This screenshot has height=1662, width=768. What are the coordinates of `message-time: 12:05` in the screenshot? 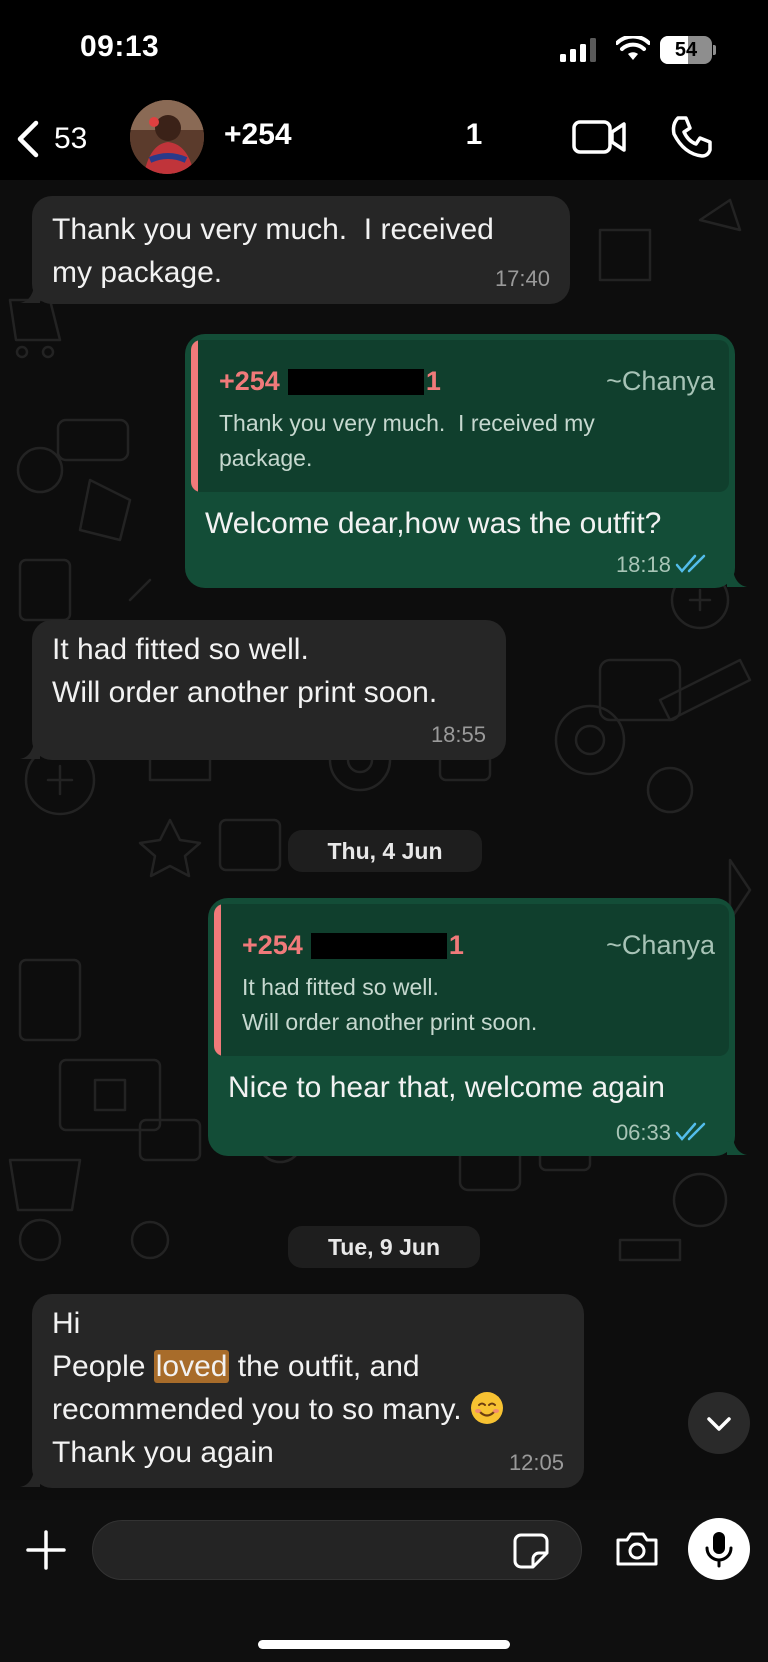 It's located at (536, 1462).